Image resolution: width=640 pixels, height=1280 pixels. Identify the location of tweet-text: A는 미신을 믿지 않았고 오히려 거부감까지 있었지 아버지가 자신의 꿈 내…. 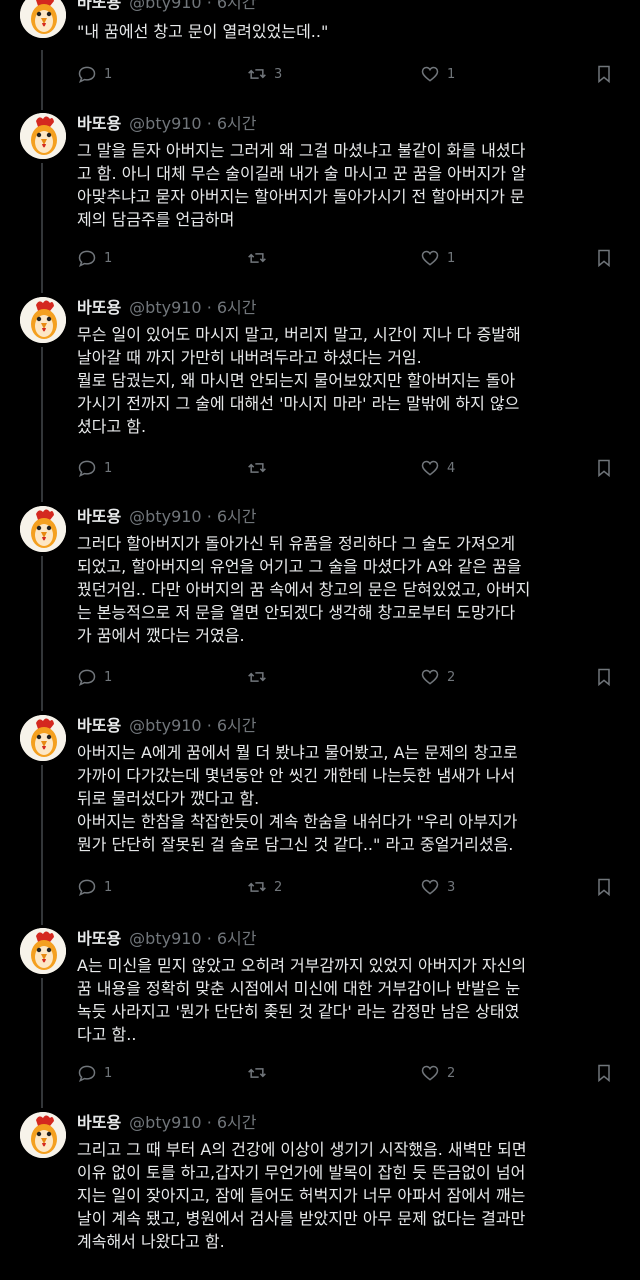
(302, 1000).